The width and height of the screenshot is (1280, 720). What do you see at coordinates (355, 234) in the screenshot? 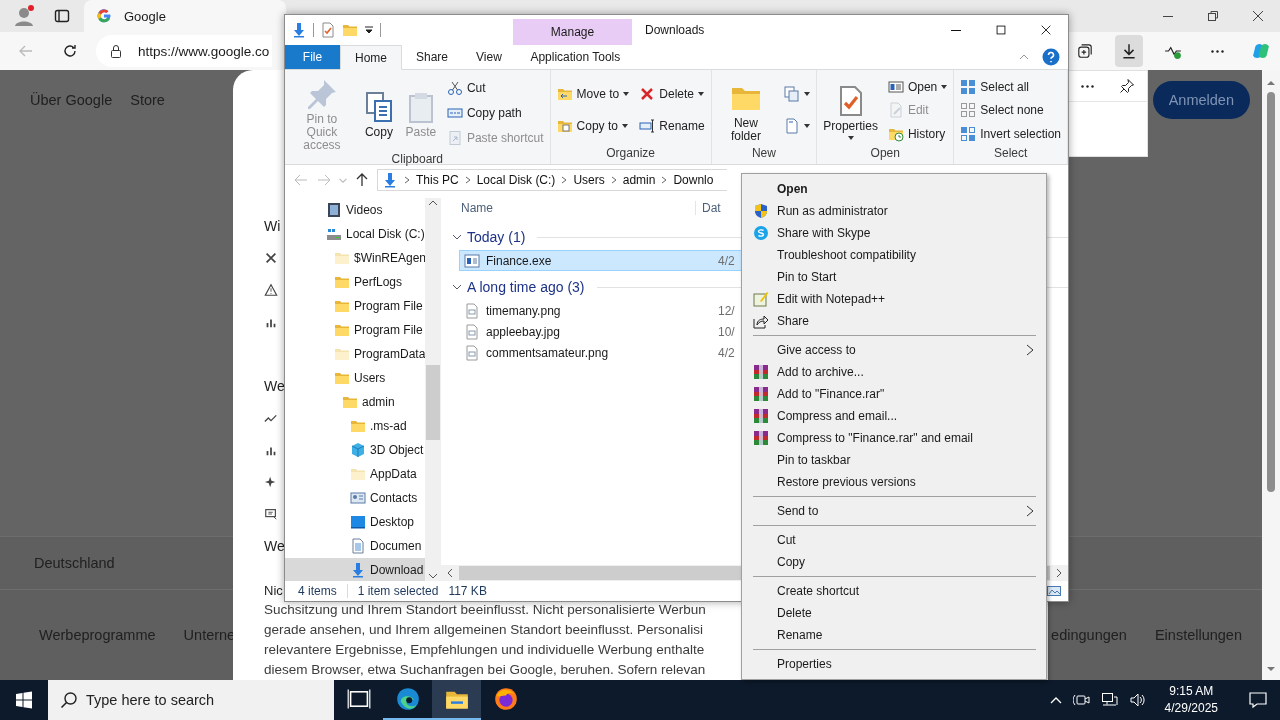
I see `nav-item: Local Disk (C:)` at bounding box center [355, 234].